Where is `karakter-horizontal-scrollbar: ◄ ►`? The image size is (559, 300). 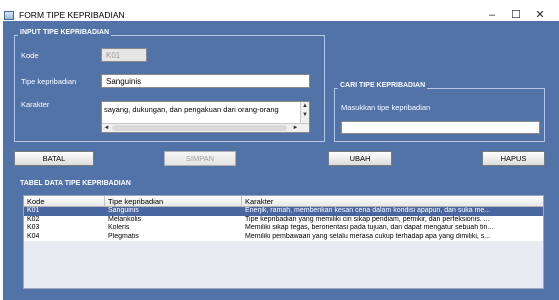
karakter-horizontal-scrollbar: ◄ ► is located at coordinates (205, 127).